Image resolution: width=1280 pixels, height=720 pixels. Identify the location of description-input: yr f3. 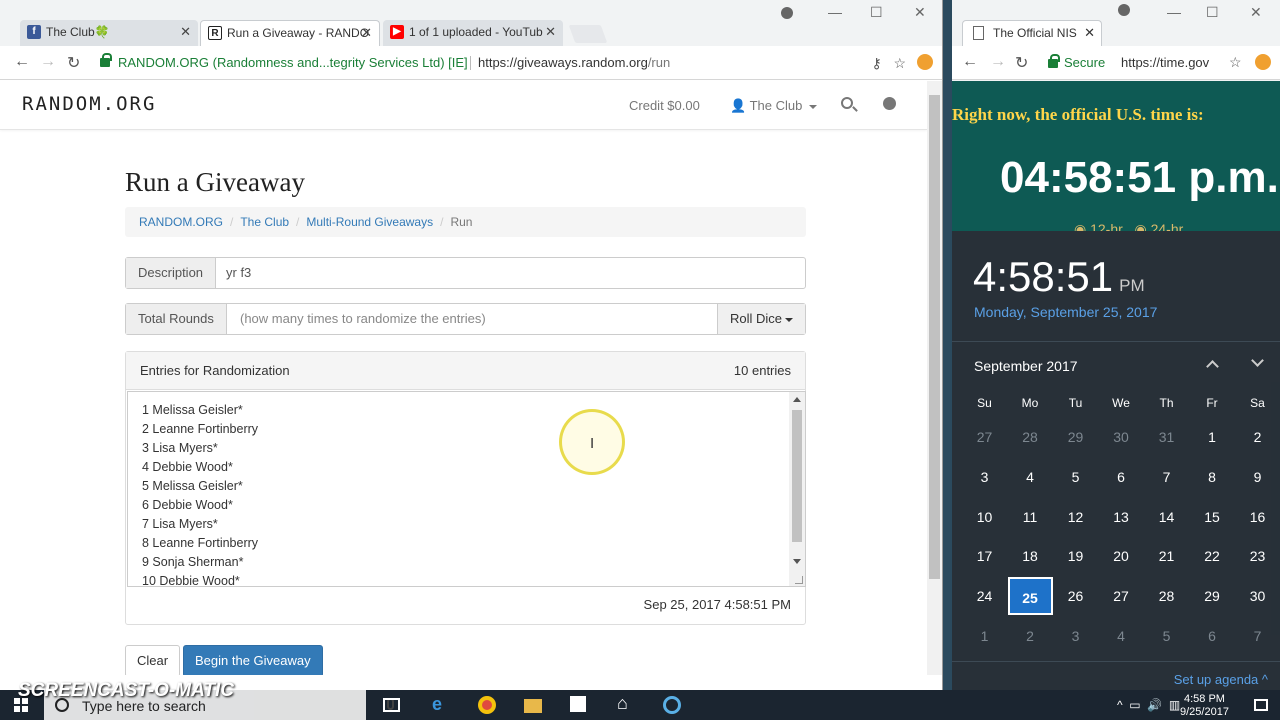
(238, 273).